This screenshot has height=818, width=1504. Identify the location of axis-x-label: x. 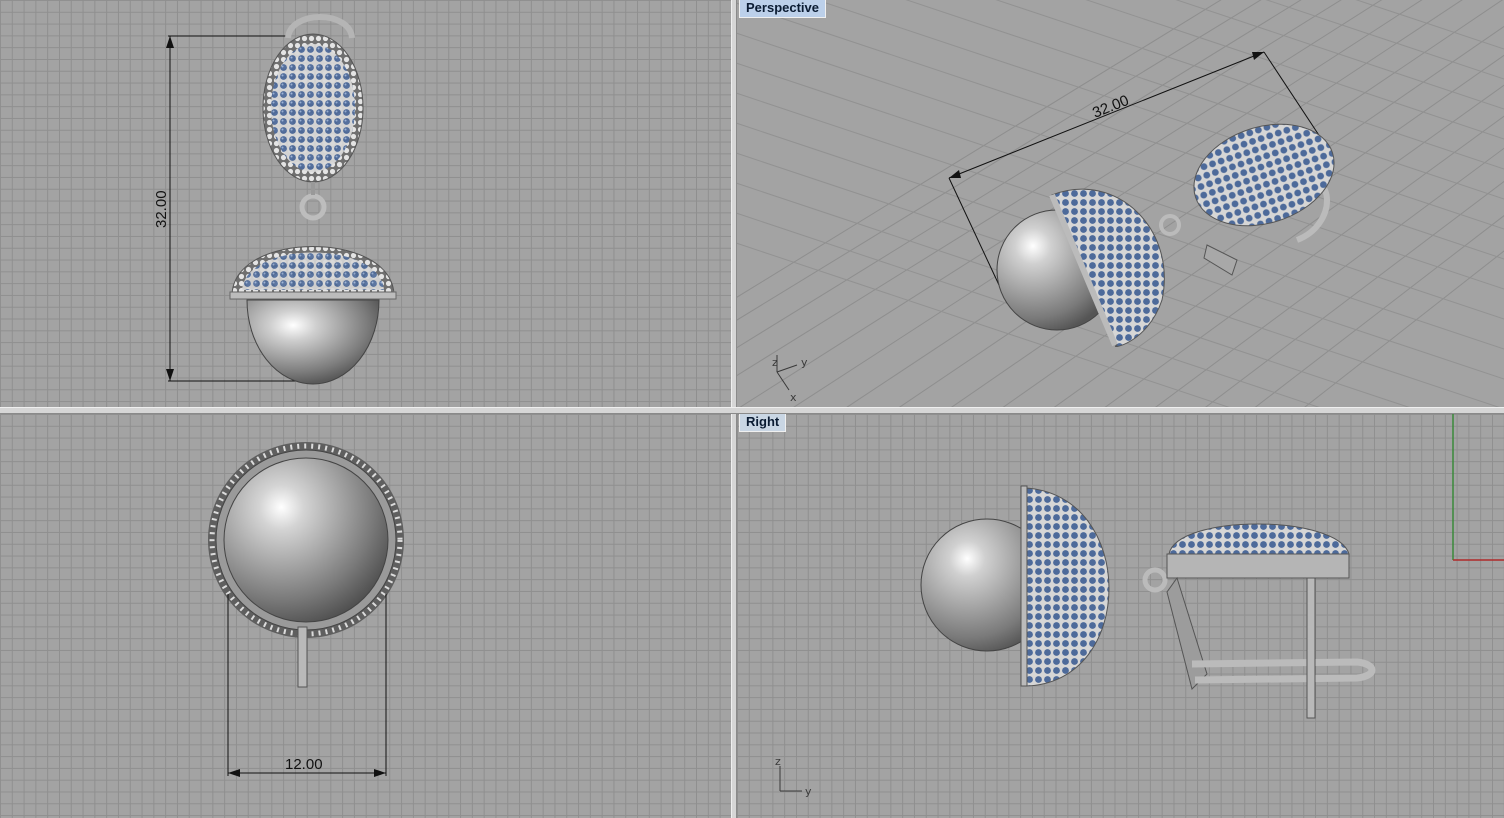
(793, 397).